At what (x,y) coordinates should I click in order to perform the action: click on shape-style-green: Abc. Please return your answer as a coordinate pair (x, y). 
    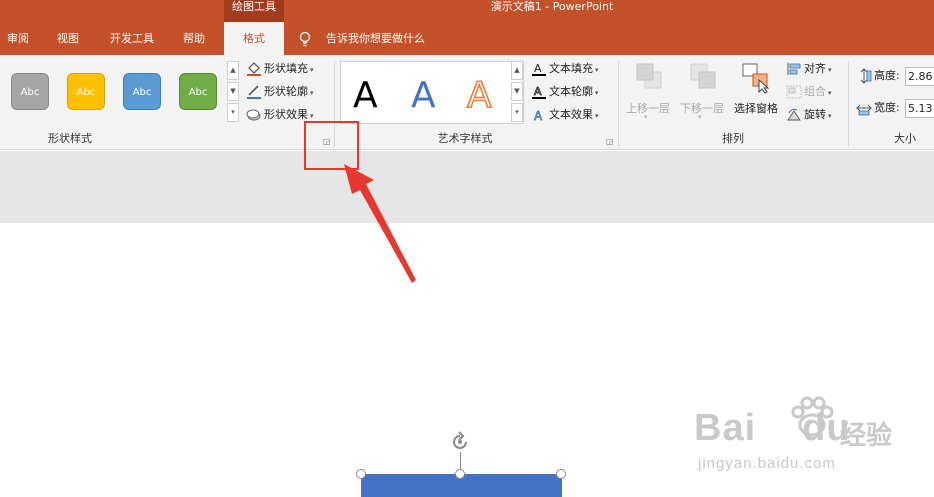
    Looking at the image, I should click on (198, 91).